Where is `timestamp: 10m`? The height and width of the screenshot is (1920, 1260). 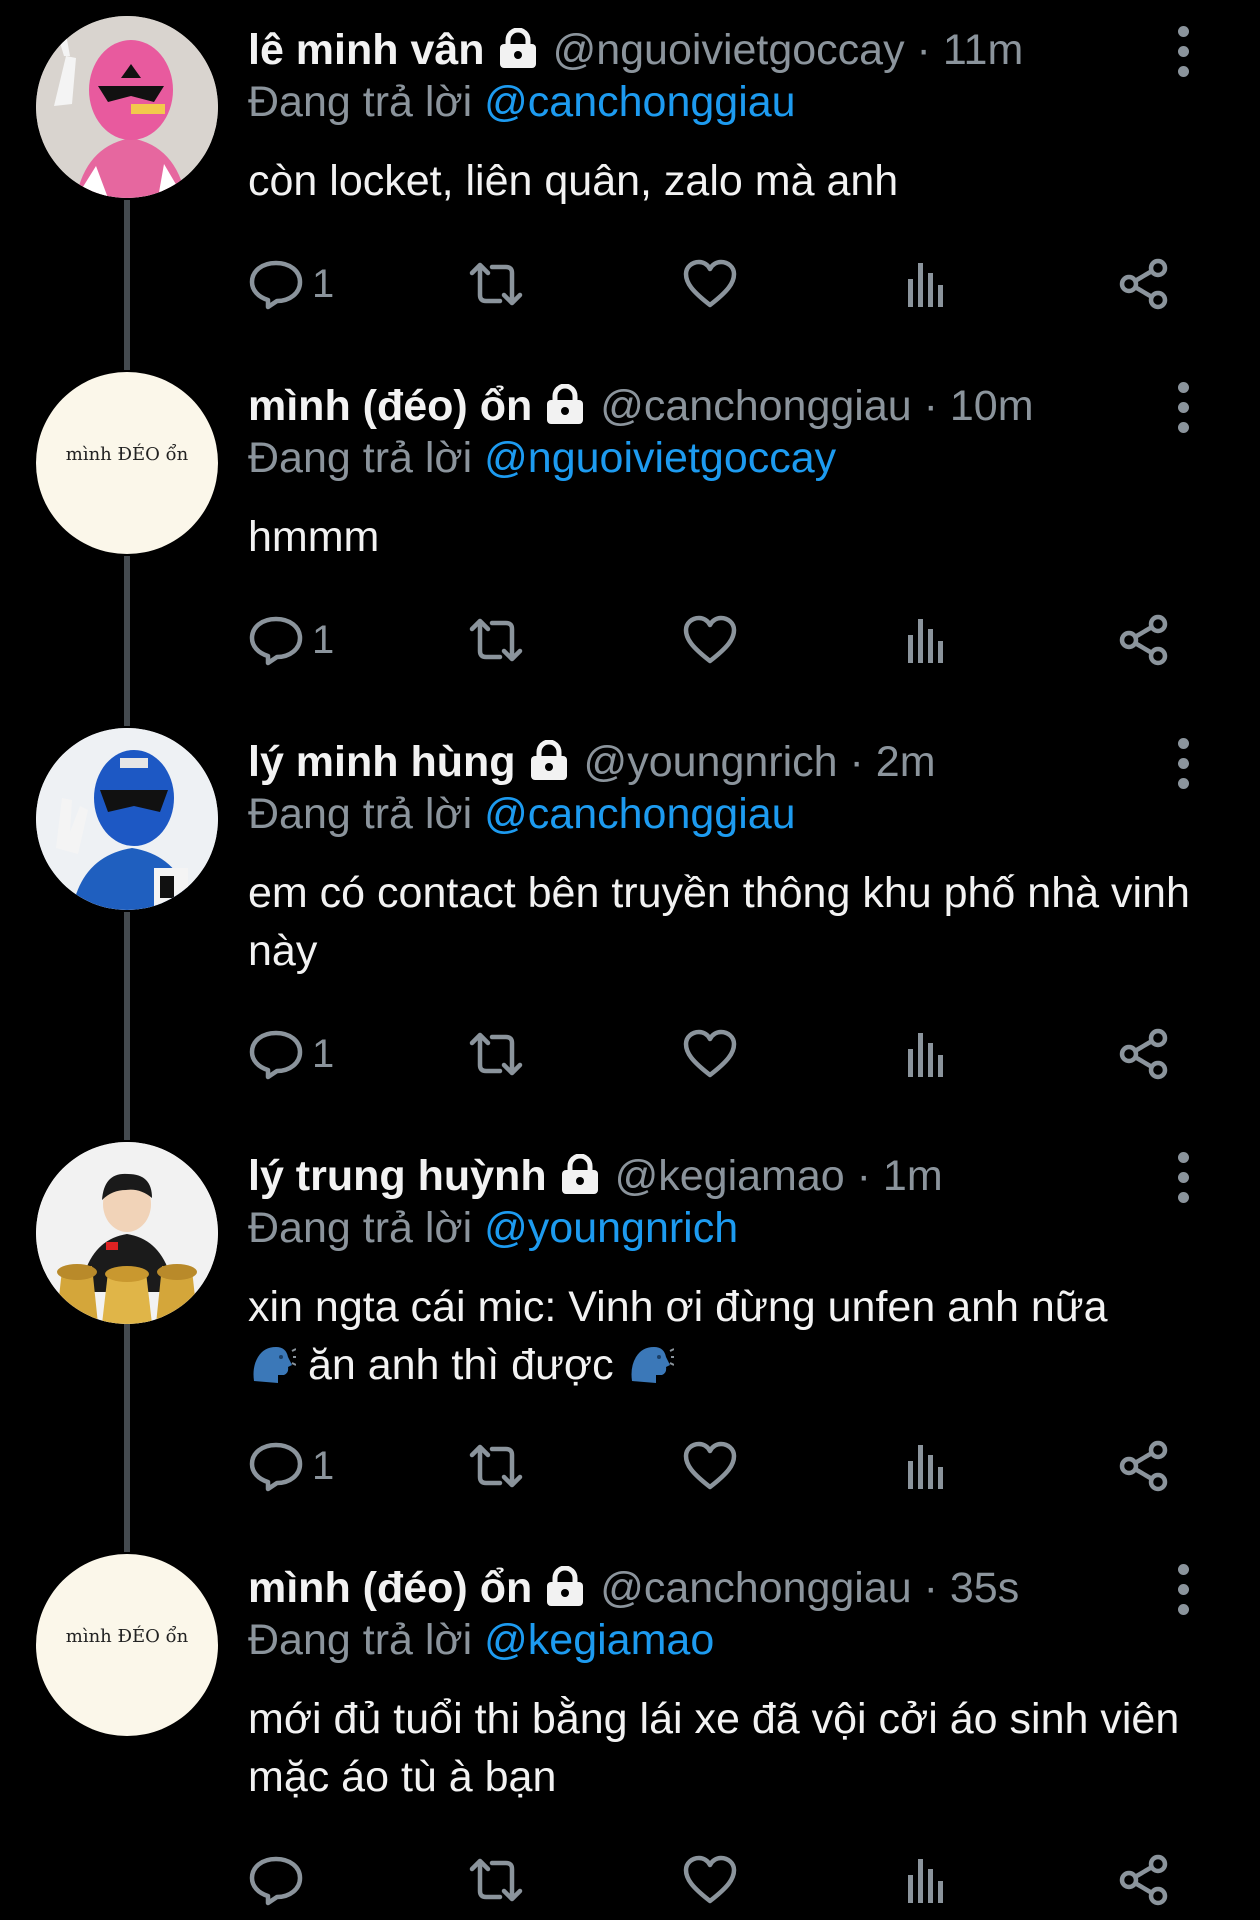
timestamp: 10m is located at coordinates (992, 406).